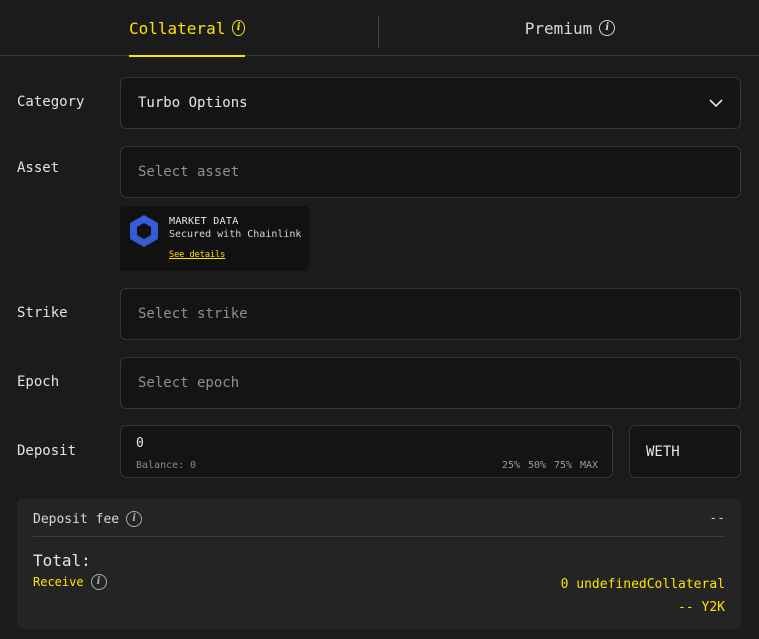 Image resolution: width=759 pixels, height=639 pixels. What do you see at coordinates (51, 102) in the screenshot?
I see `category-label: Category` at bounding box center [51, 102].